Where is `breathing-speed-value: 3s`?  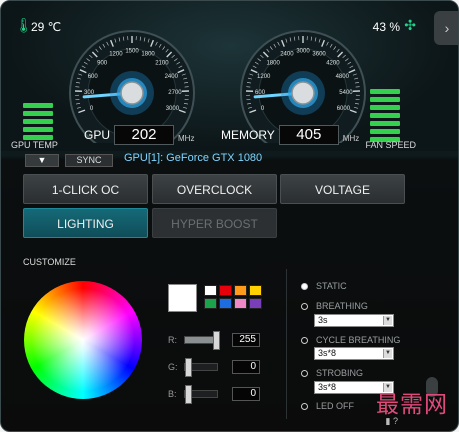 breathing-speed-value: 3s is located at coordinates (323, 320).